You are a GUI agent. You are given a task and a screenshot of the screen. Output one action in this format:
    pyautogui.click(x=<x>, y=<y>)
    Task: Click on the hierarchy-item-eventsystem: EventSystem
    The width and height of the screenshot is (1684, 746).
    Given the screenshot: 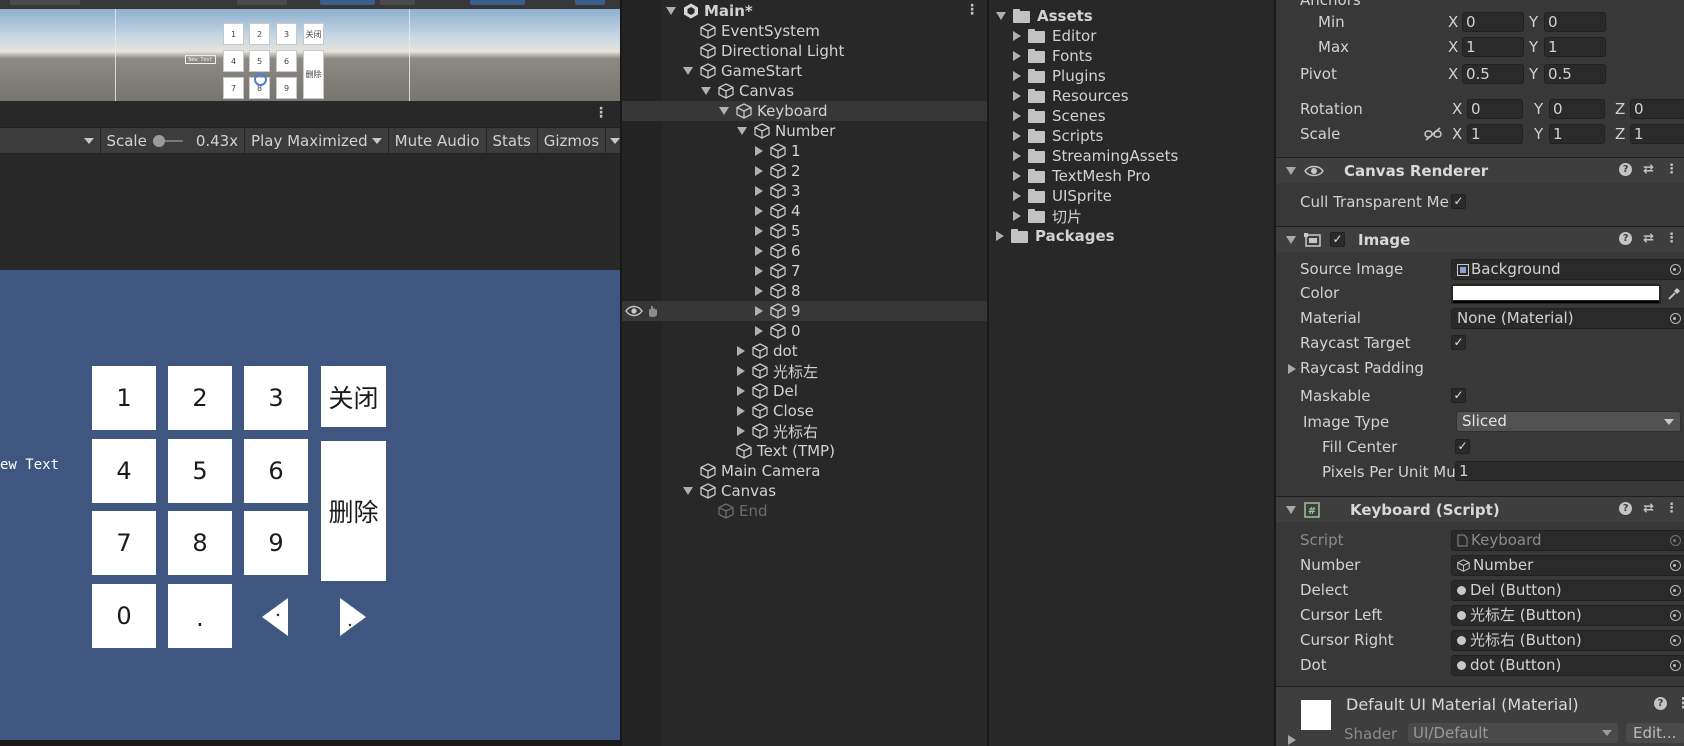 What is the action you would take?
    pyautogui.click(x=805, y=31)
    